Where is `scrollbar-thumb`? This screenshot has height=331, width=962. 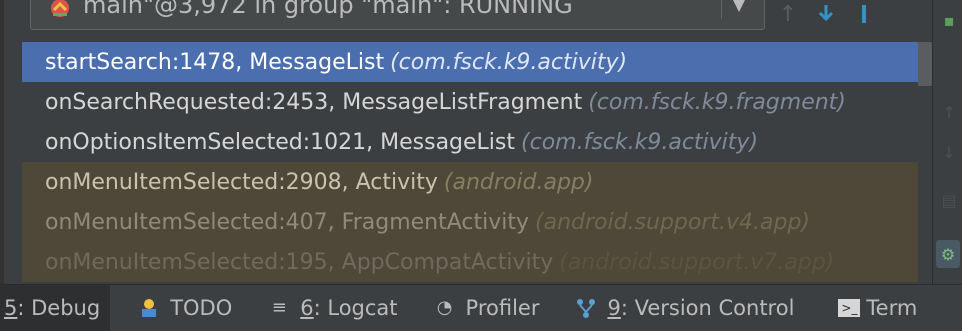 scrollbar-thumb is located at coordinates (925, 64).